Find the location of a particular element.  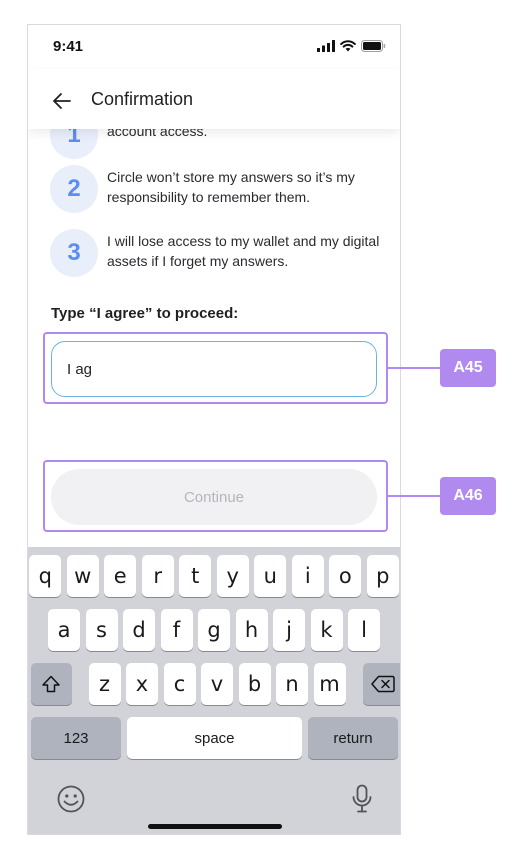

key-g: g is located at coordinates (214, 630).